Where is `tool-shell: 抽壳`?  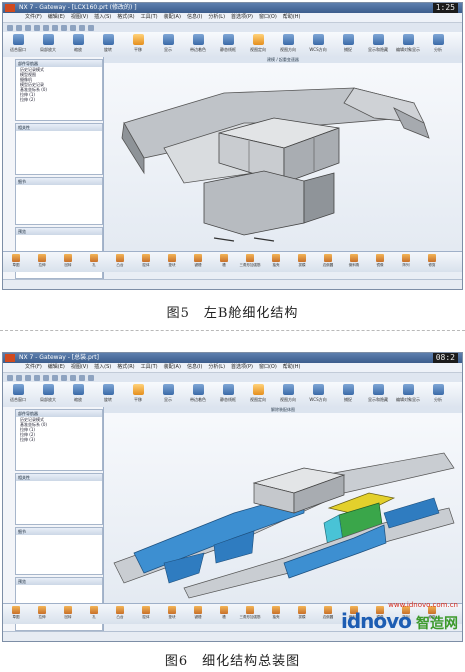 tool-shell: 抽壳 is located at coordinates (276, 614).